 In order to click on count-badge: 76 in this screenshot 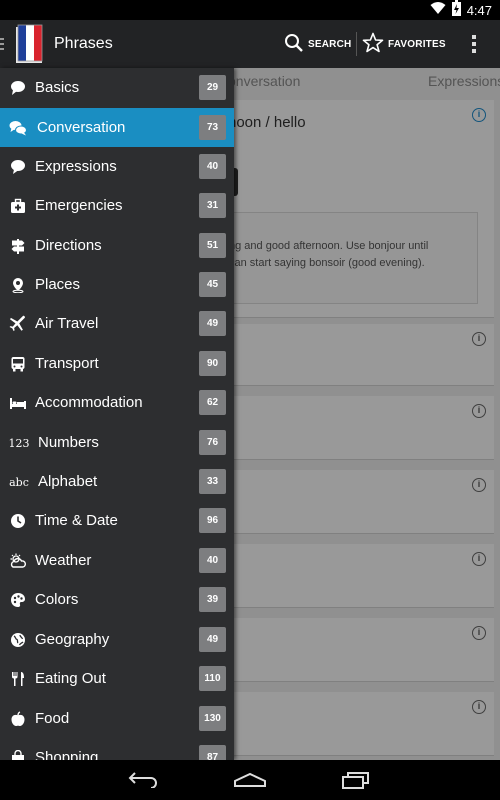, I will do `click(212, 442)`.